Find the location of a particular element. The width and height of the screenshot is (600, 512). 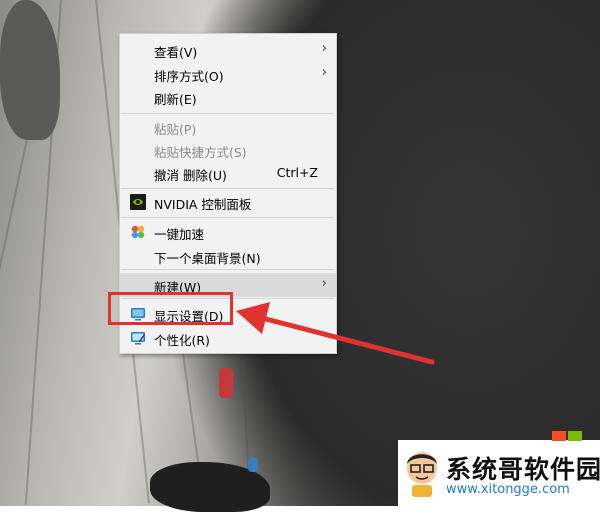

watermark-logo: 系统哥软件园 www.xitongge.com is located at coordinates (499, 473).